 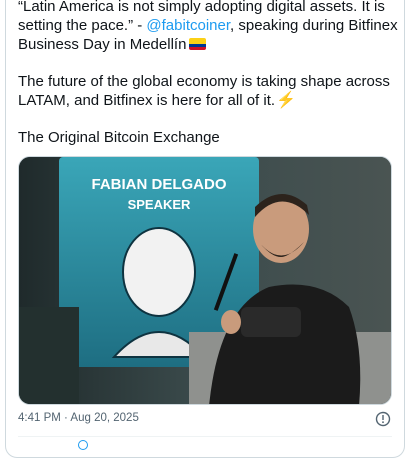 What do you see at coordinates (119, 137) in the screenshot?
I see `tweet-paragraph-3: The Original Bitcoin Exchange` at bounding box center [119, 137].